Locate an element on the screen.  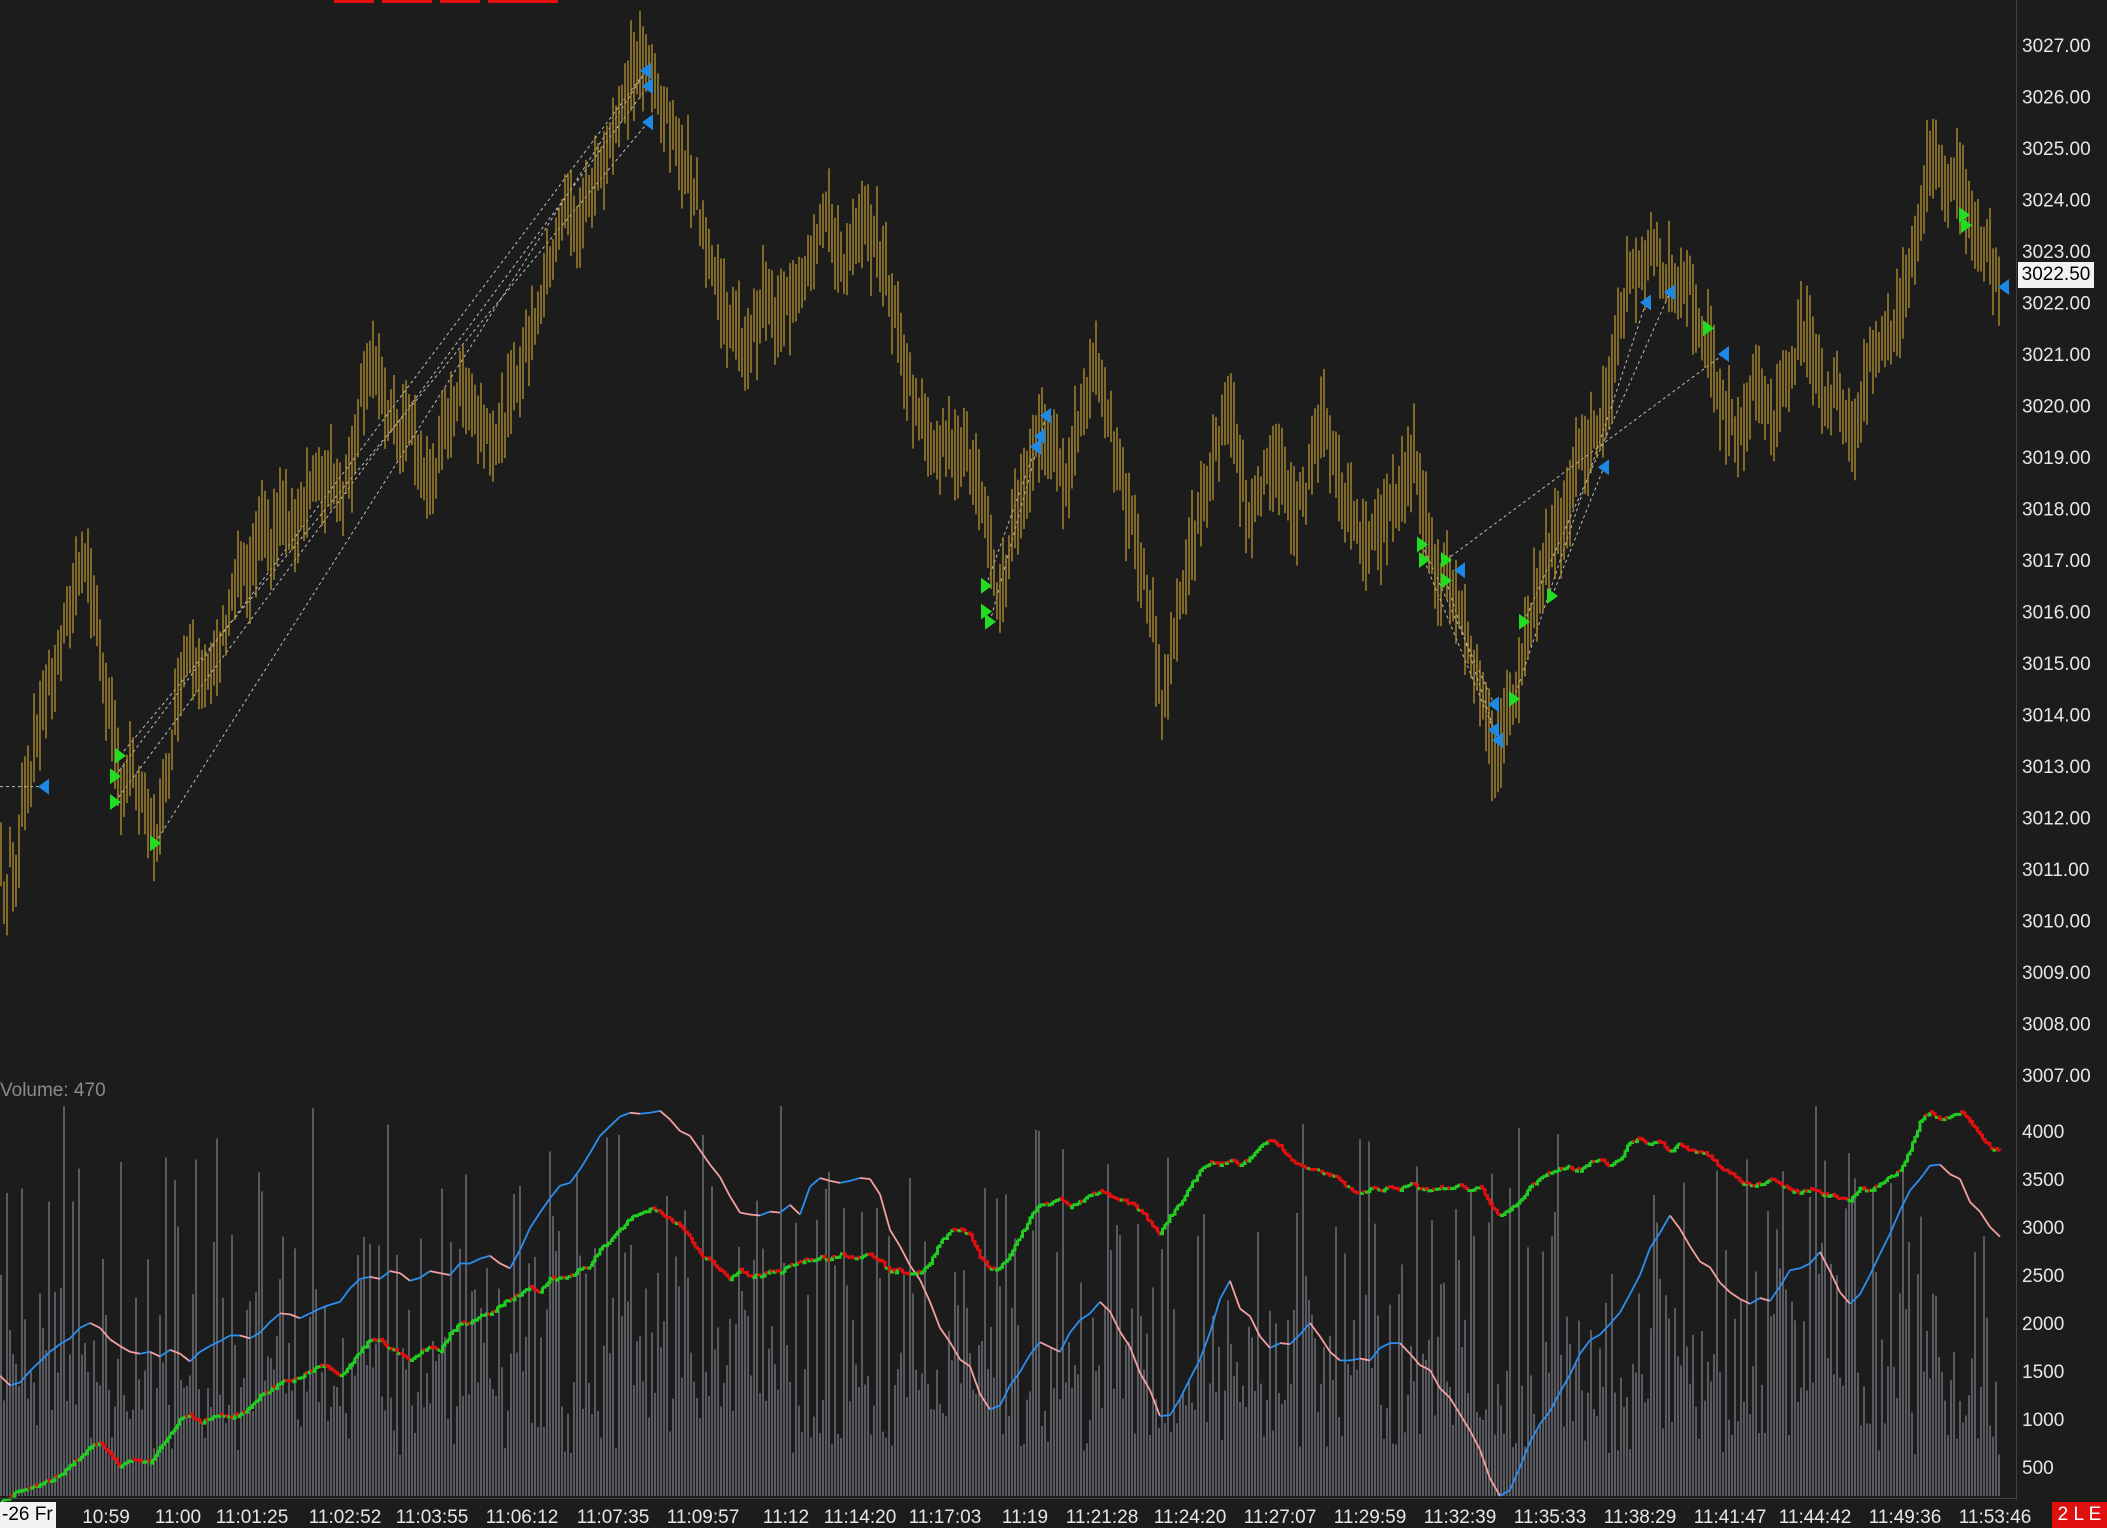
trade-link is located at coordinates (1578, 532).